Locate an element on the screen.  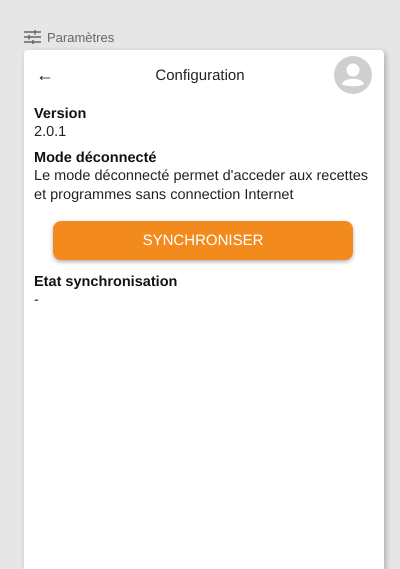
section-label: Mode déconnecté is located at coordinates (96, 158).